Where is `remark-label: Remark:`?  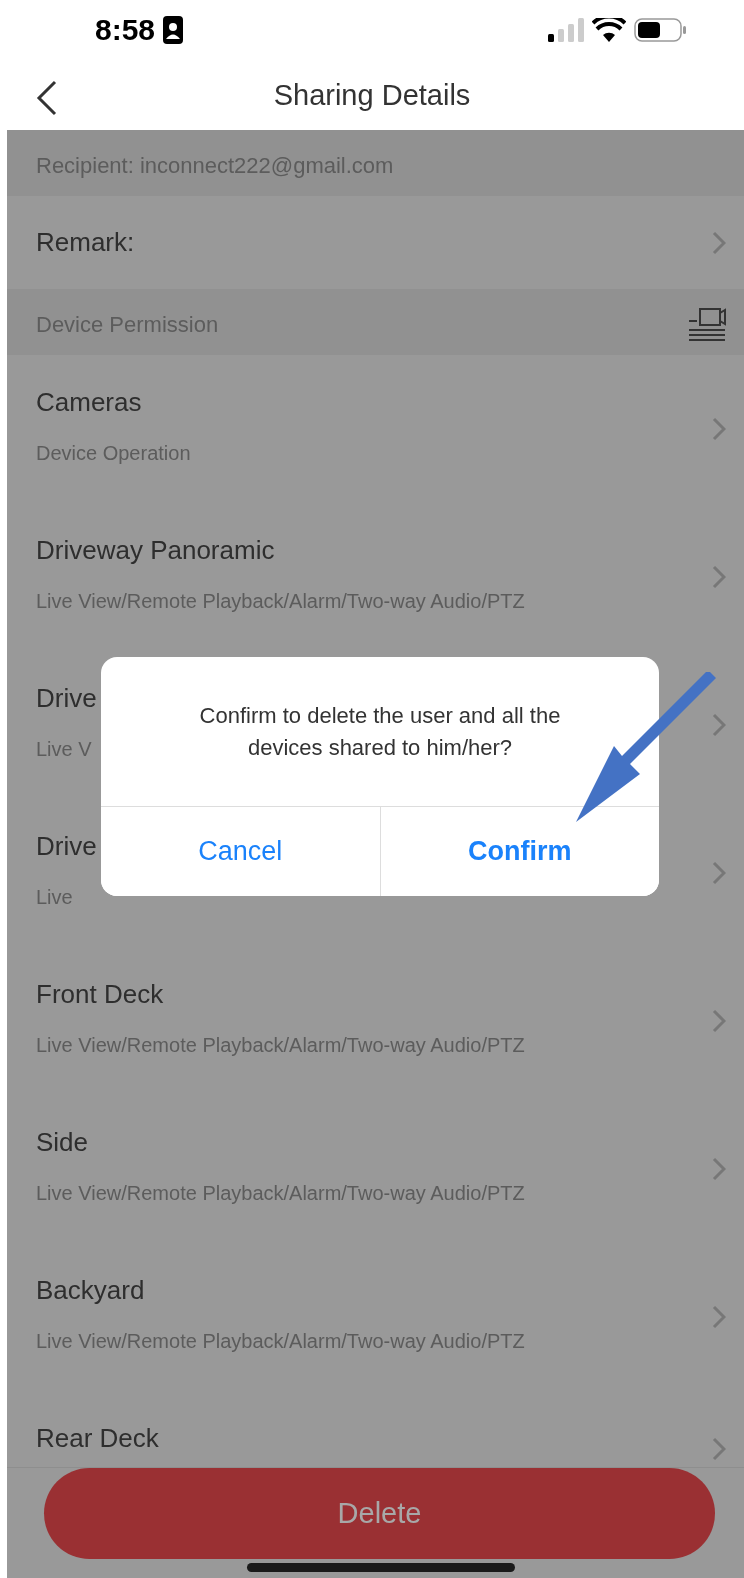
remark-label: Remark: is located at coordinates (86, 242).